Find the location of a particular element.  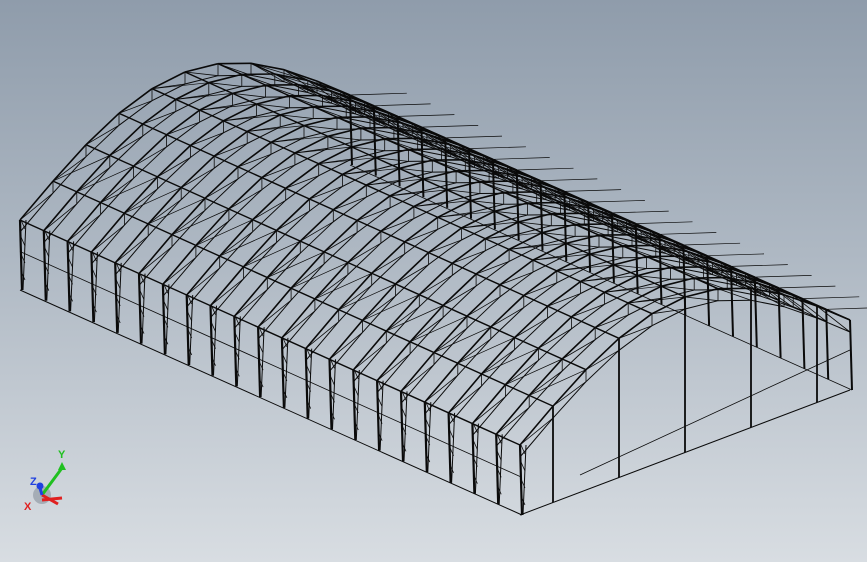

triad-z-tip is located at coordinates (40, 486).